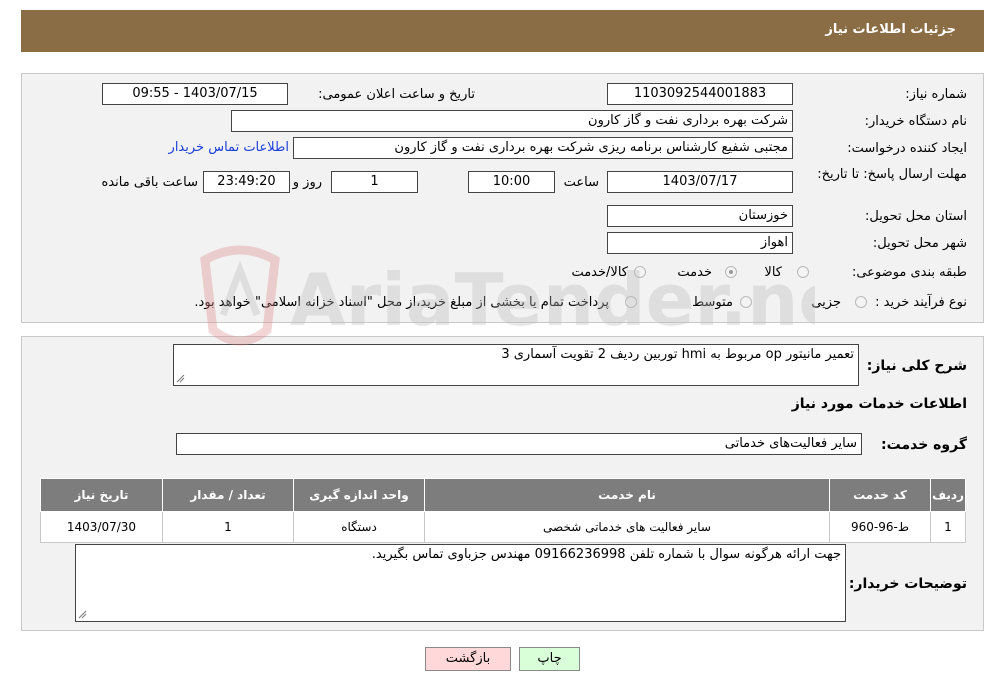 This screenshot has height=691, width=985. What do you see at coordinates (700, 216) in the screenshot?
I see `province-field: خوزستان` at bounding box center [700, 216].